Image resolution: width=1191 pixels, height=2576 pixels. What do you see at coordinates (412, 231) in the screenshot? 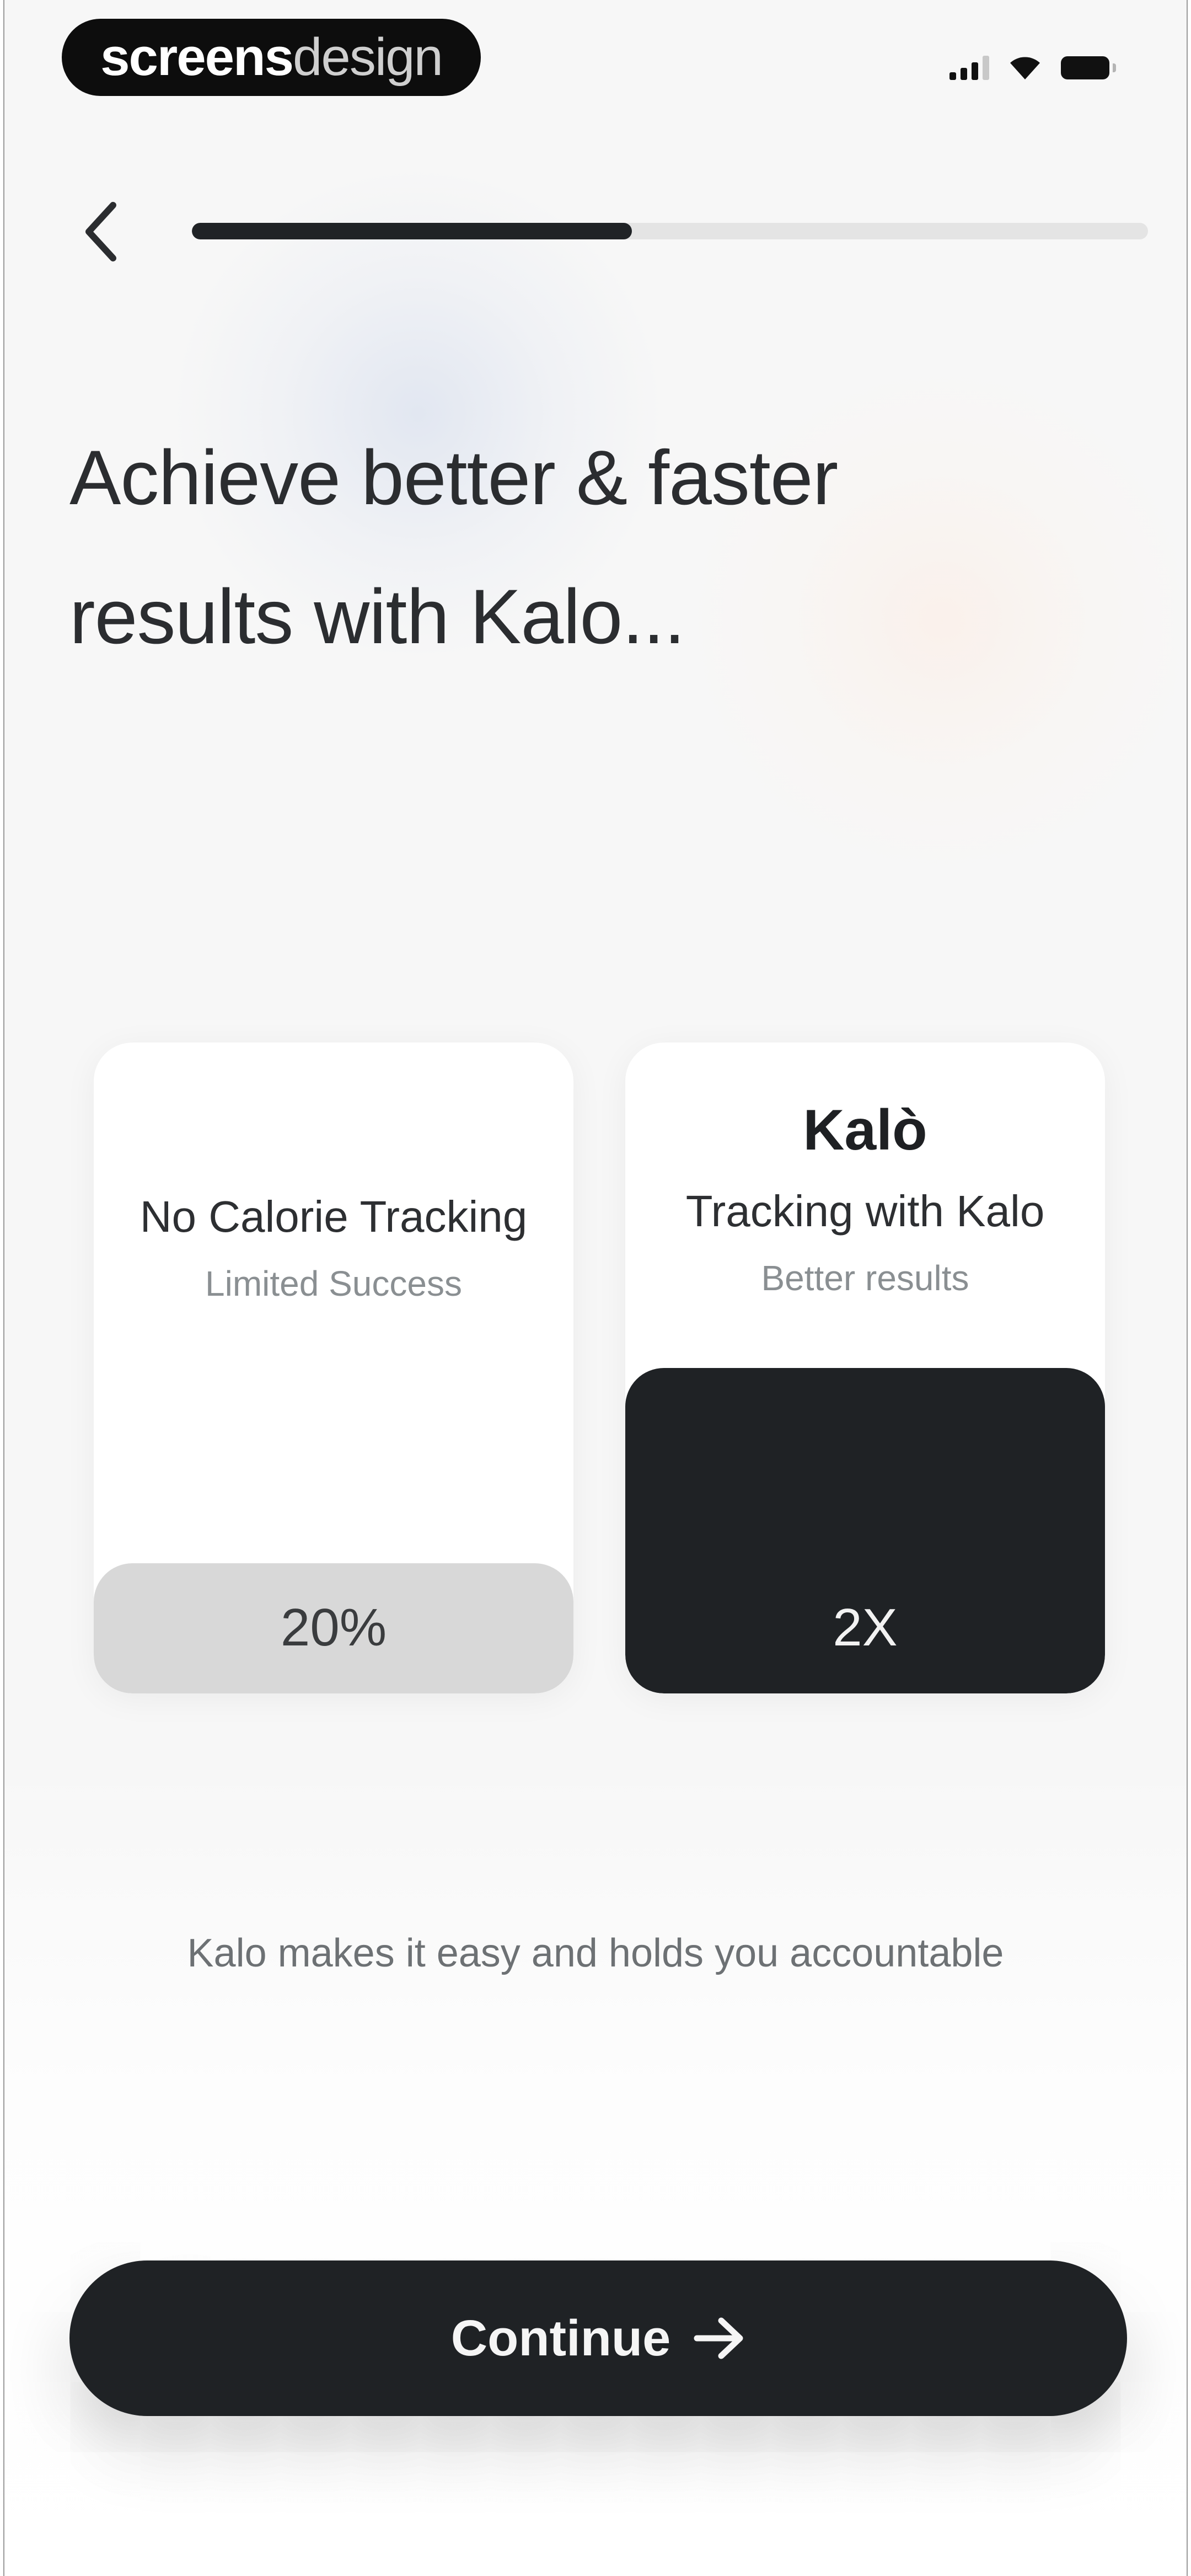
I see `onboarding-progress-fill` at bounding box center [412, 231].